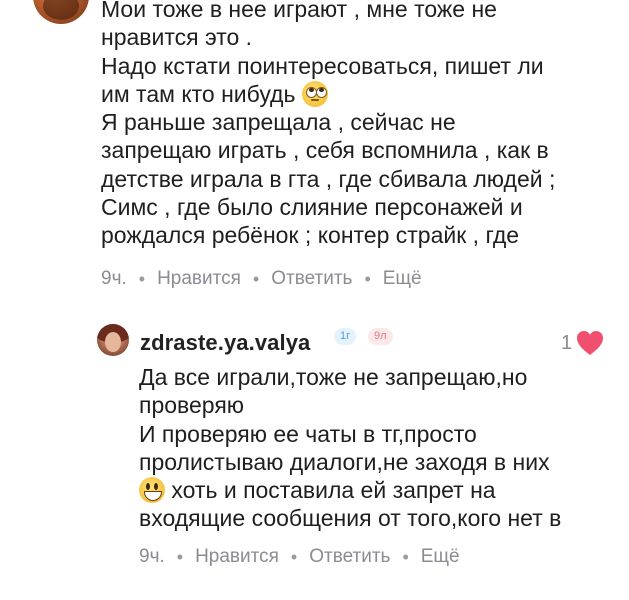  Describe the element at coordinates (261, 279) in the screenshot. I see `parent-comment-meta: 9ч. • Нравится • Ответить • Ещё` at that location.